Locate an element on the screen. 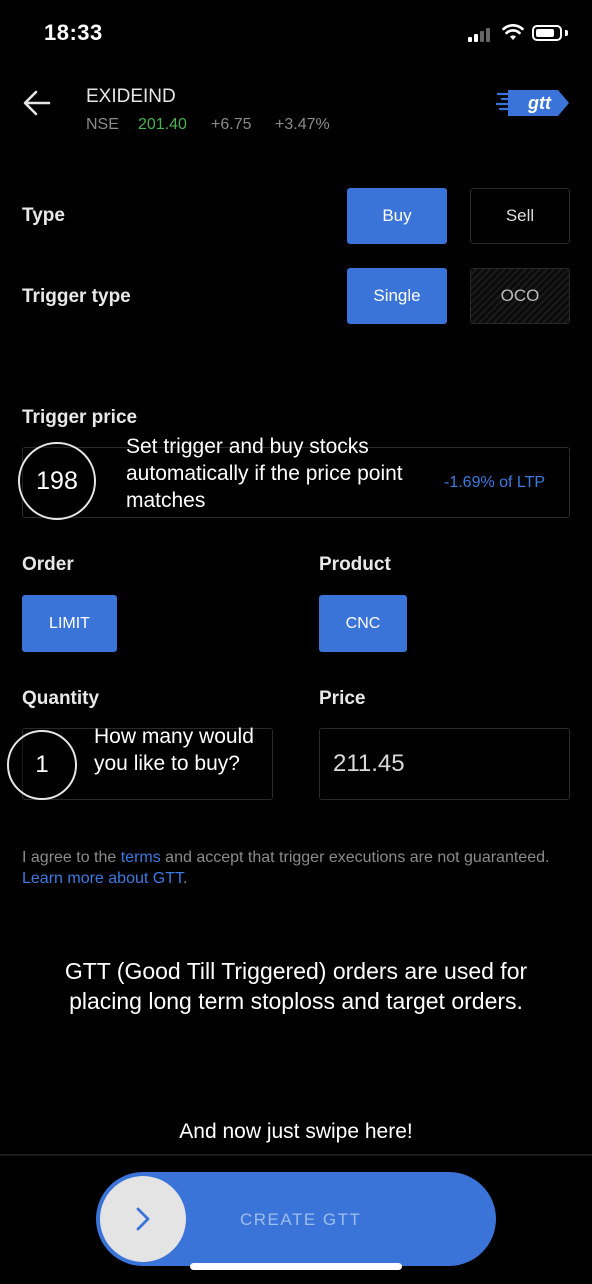 This screenshot has height=1284, width=592. terms-suffix: . is located at coordinates (185, 878).